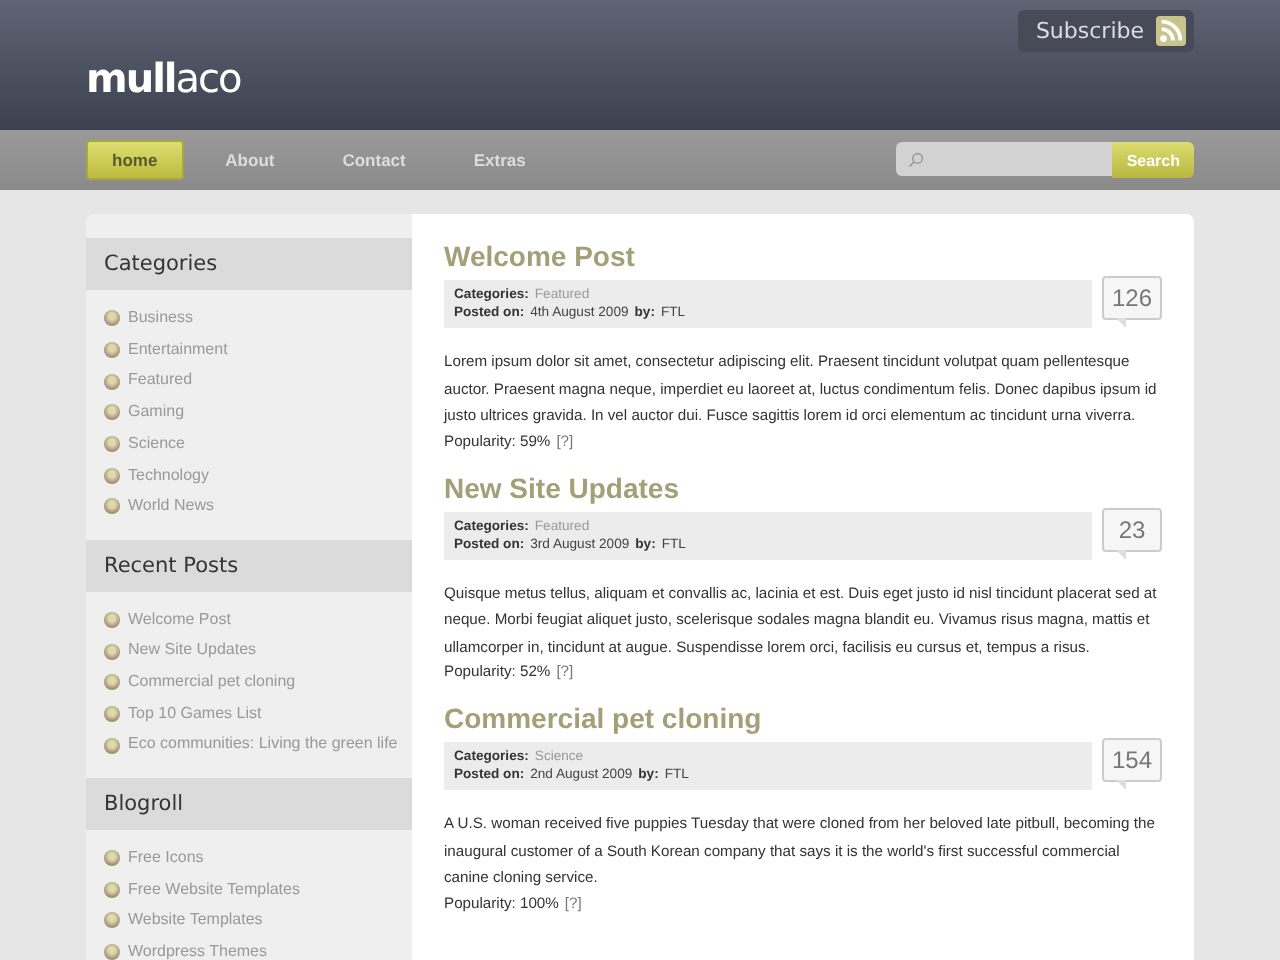 Image resolution: width=1280 pixels, height=960 pixels. I want to click on site-logo: mullaco, so click(163, 78).